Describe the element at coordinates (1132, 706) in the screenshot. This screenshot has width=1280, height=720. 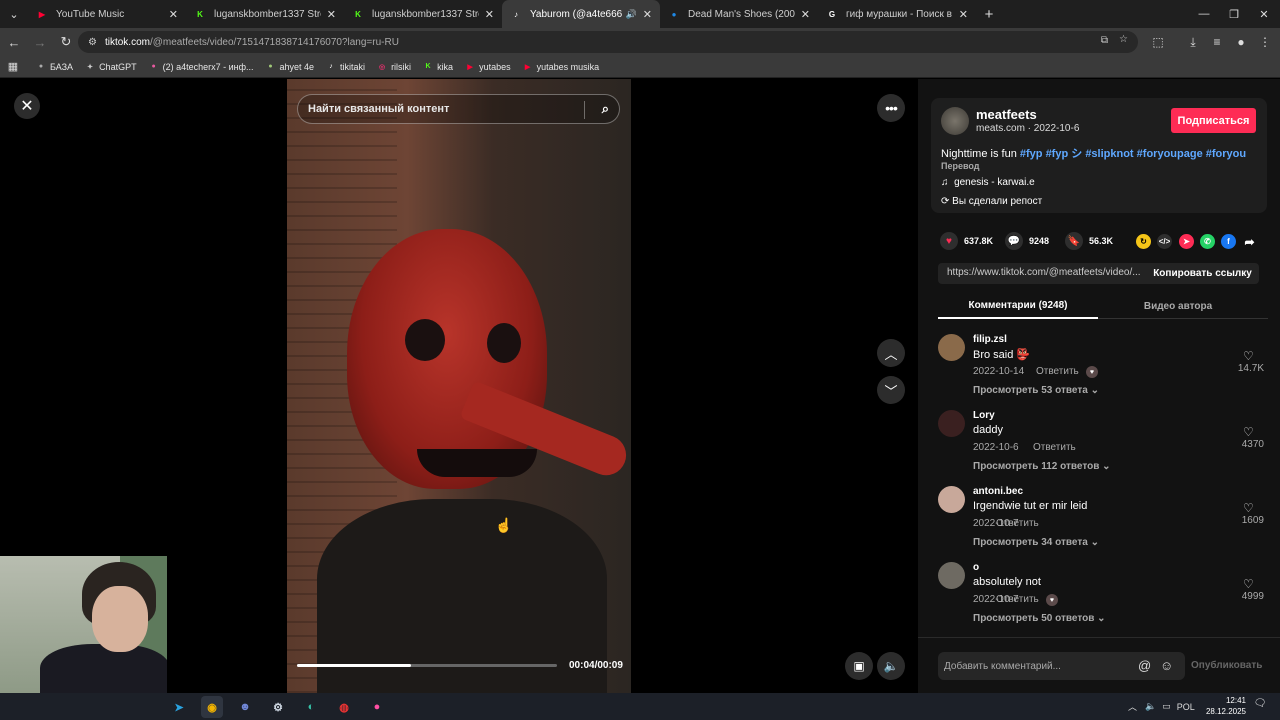
I see `tray-chevron-icon: ︿` at that location.